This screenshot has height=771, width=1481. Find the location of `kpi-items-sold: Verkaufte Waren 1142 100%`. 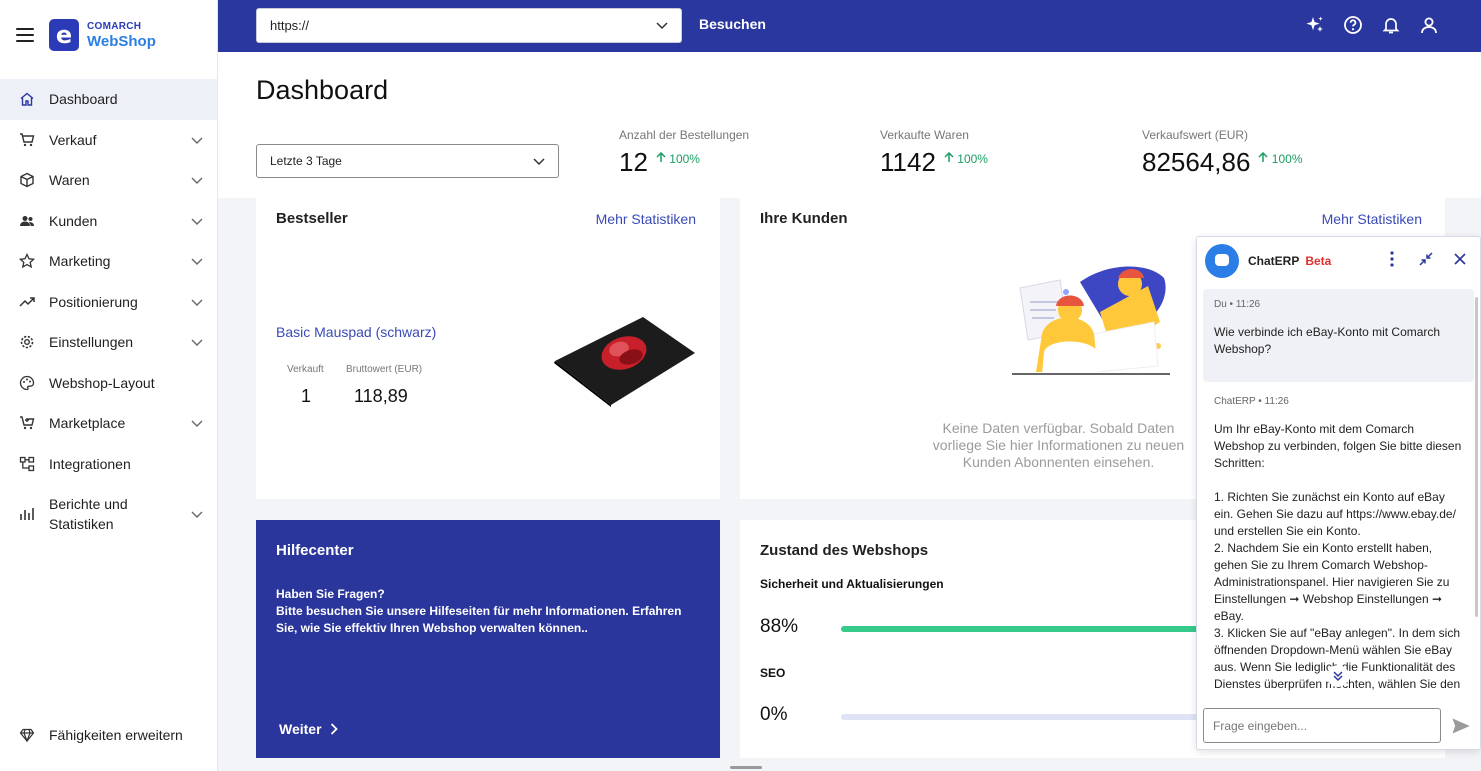

kpi-items-sold: Verkaufte Waren 1142 100% is located at coordinates (934, 153).